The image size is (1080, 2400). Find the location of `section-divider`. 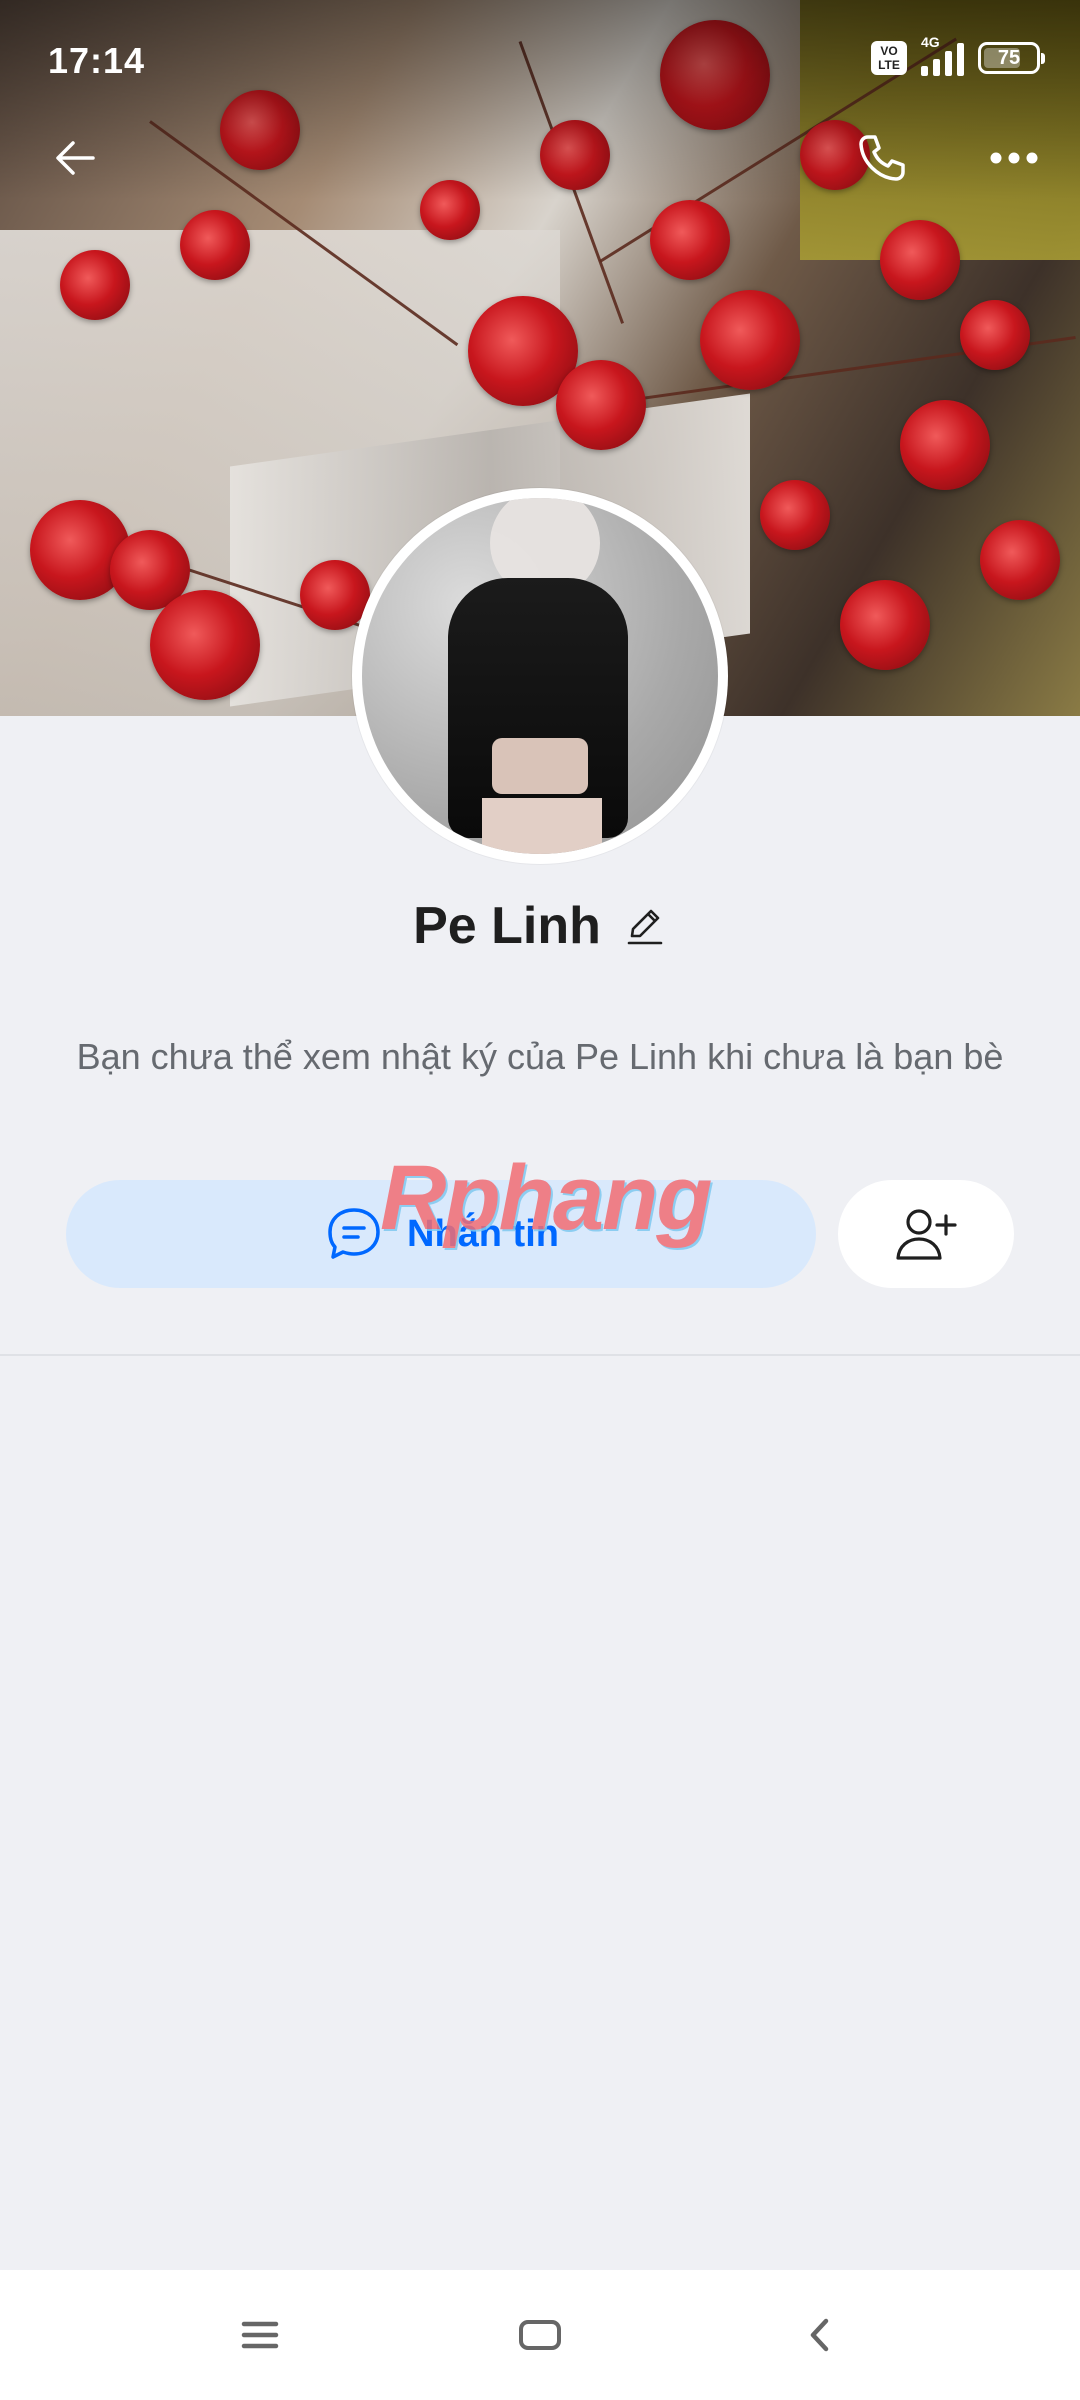

section-divider is located at coordinates (540, 1355).